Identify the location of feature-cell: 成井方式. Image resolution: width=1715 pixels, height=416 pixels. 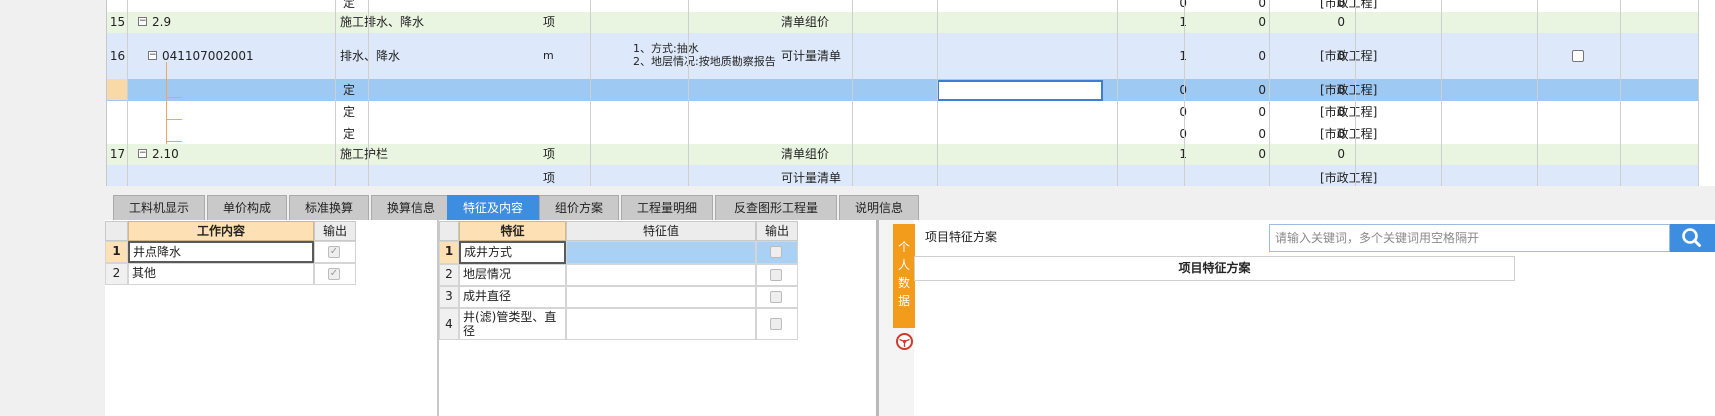
(512, 252).